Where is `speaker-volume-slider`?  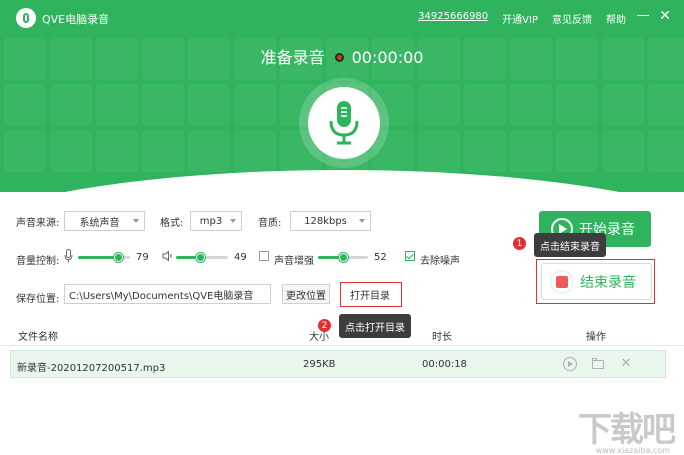
speaker-volume-slider is located at coordinates (202, 257).